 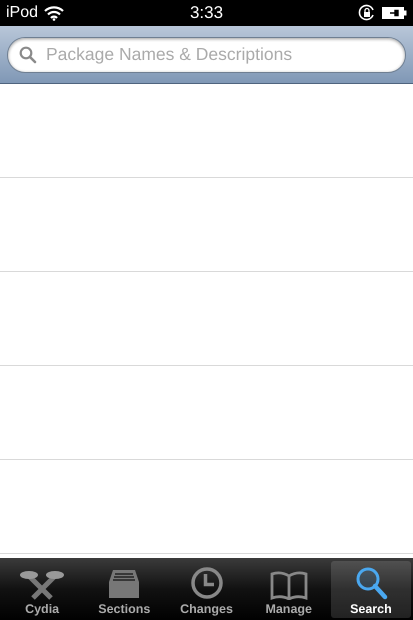 I want to click on clock-icon, so click(x=207, y=583).